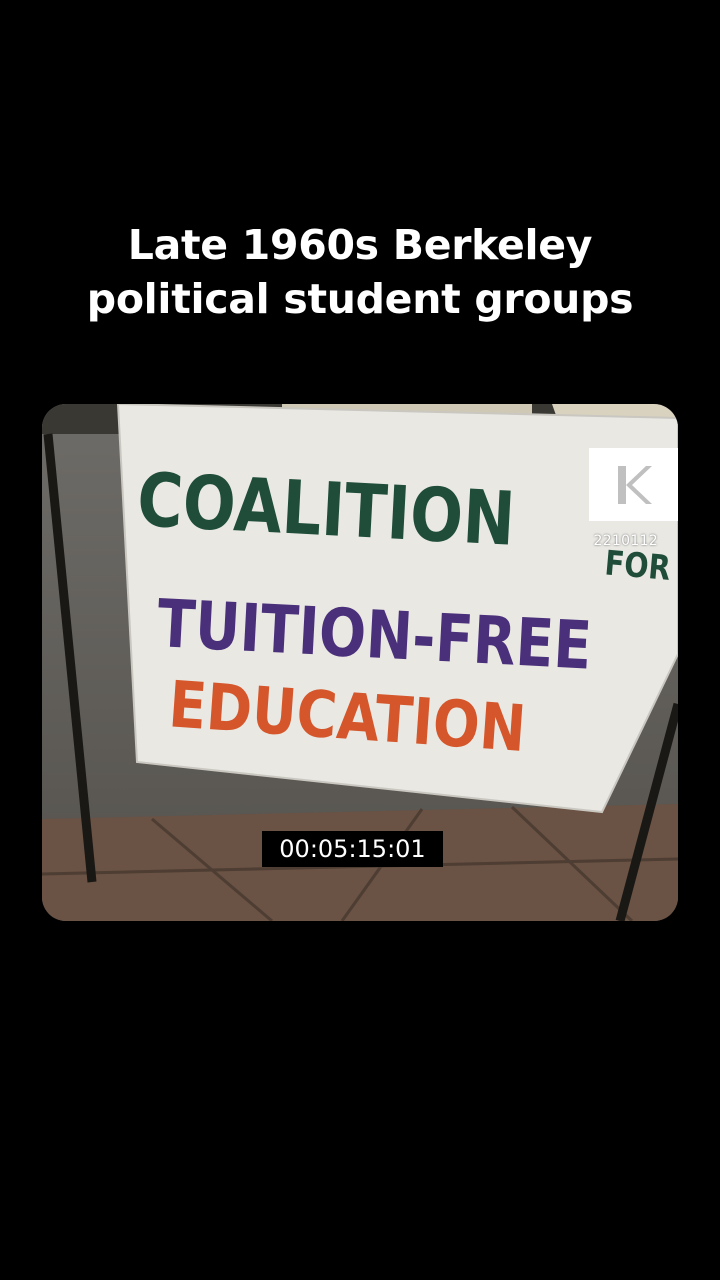 The width and height of the screenshot is (720, 1280). I want to click on watermark-logo, so click(633, 484).